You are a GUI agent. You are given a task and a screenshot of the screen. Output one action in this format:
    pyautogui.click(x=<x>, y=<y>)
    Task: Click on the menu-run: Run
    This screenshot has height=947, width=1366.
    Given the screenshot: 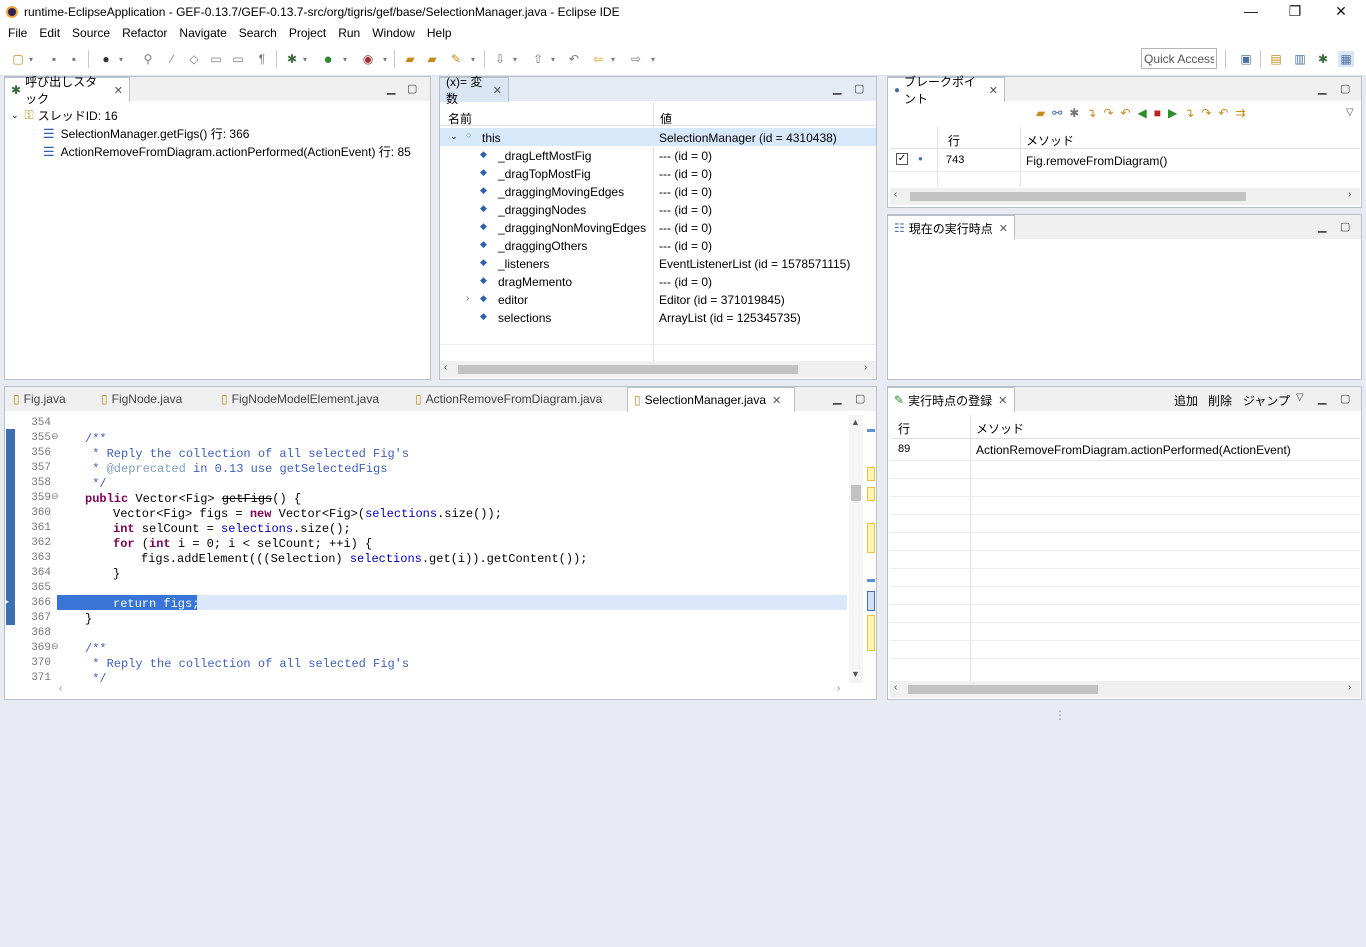 What is the action you would take?
    pyautogui.click(x=349, y=33)
    